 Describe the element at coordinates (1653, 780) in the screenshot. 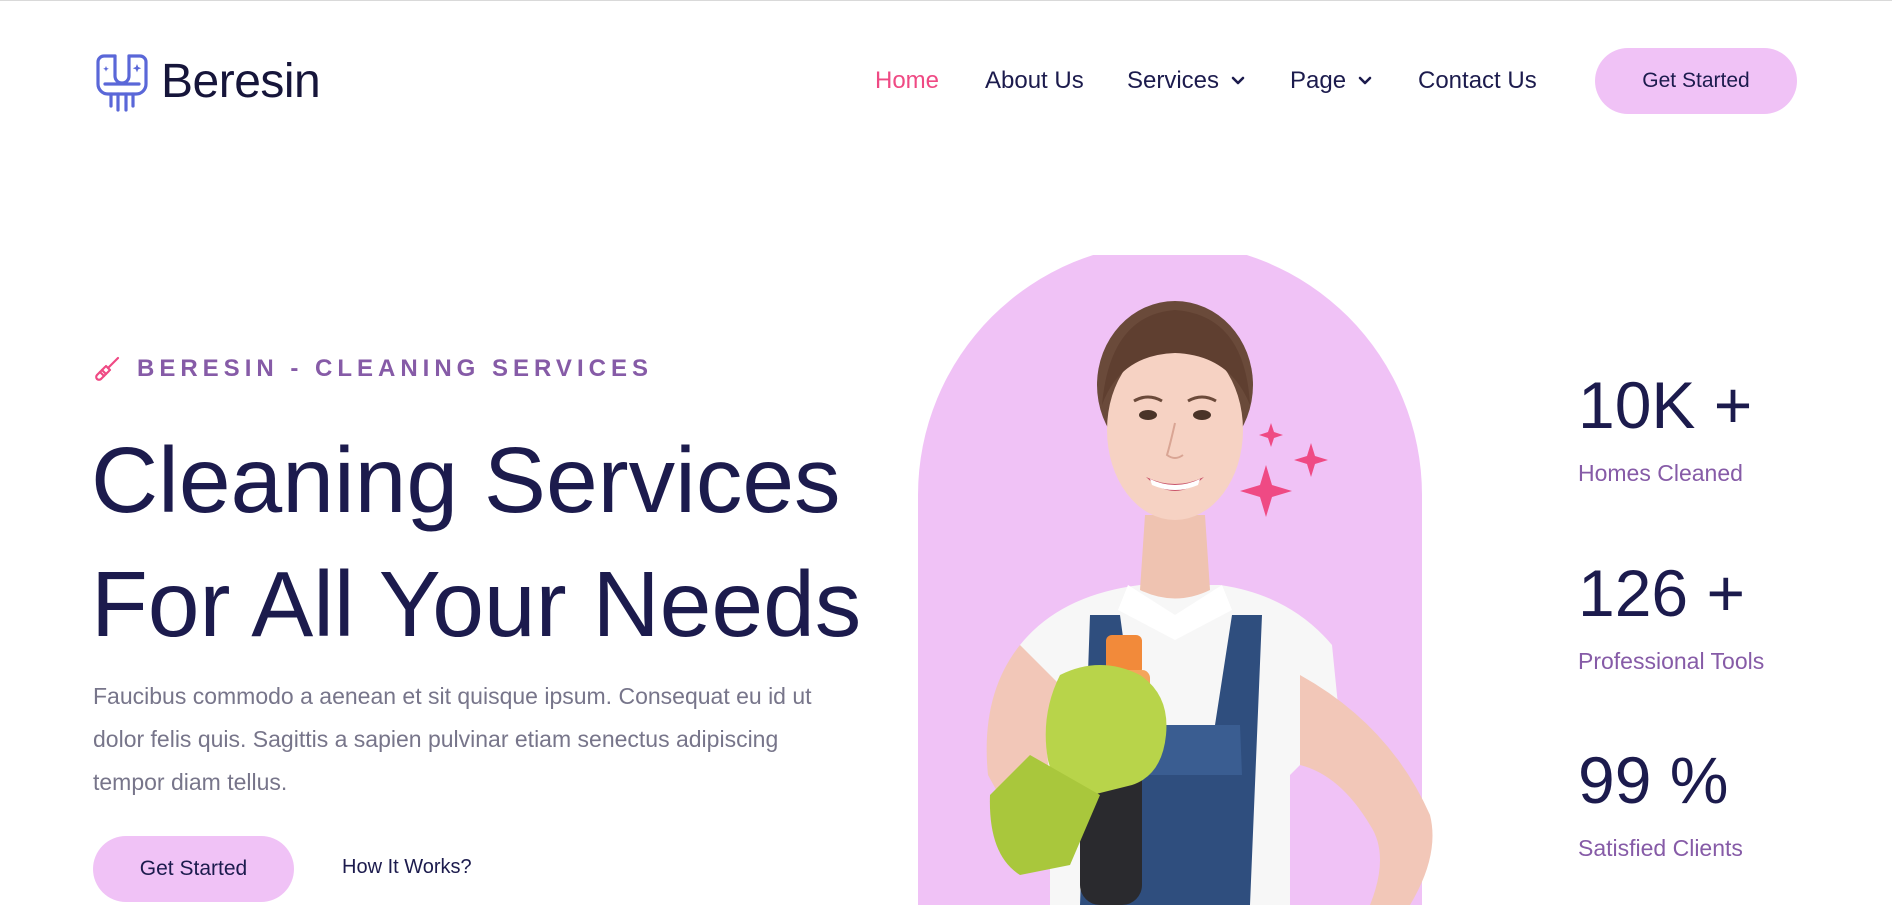

I see `stat-value: 99 %` at that location.